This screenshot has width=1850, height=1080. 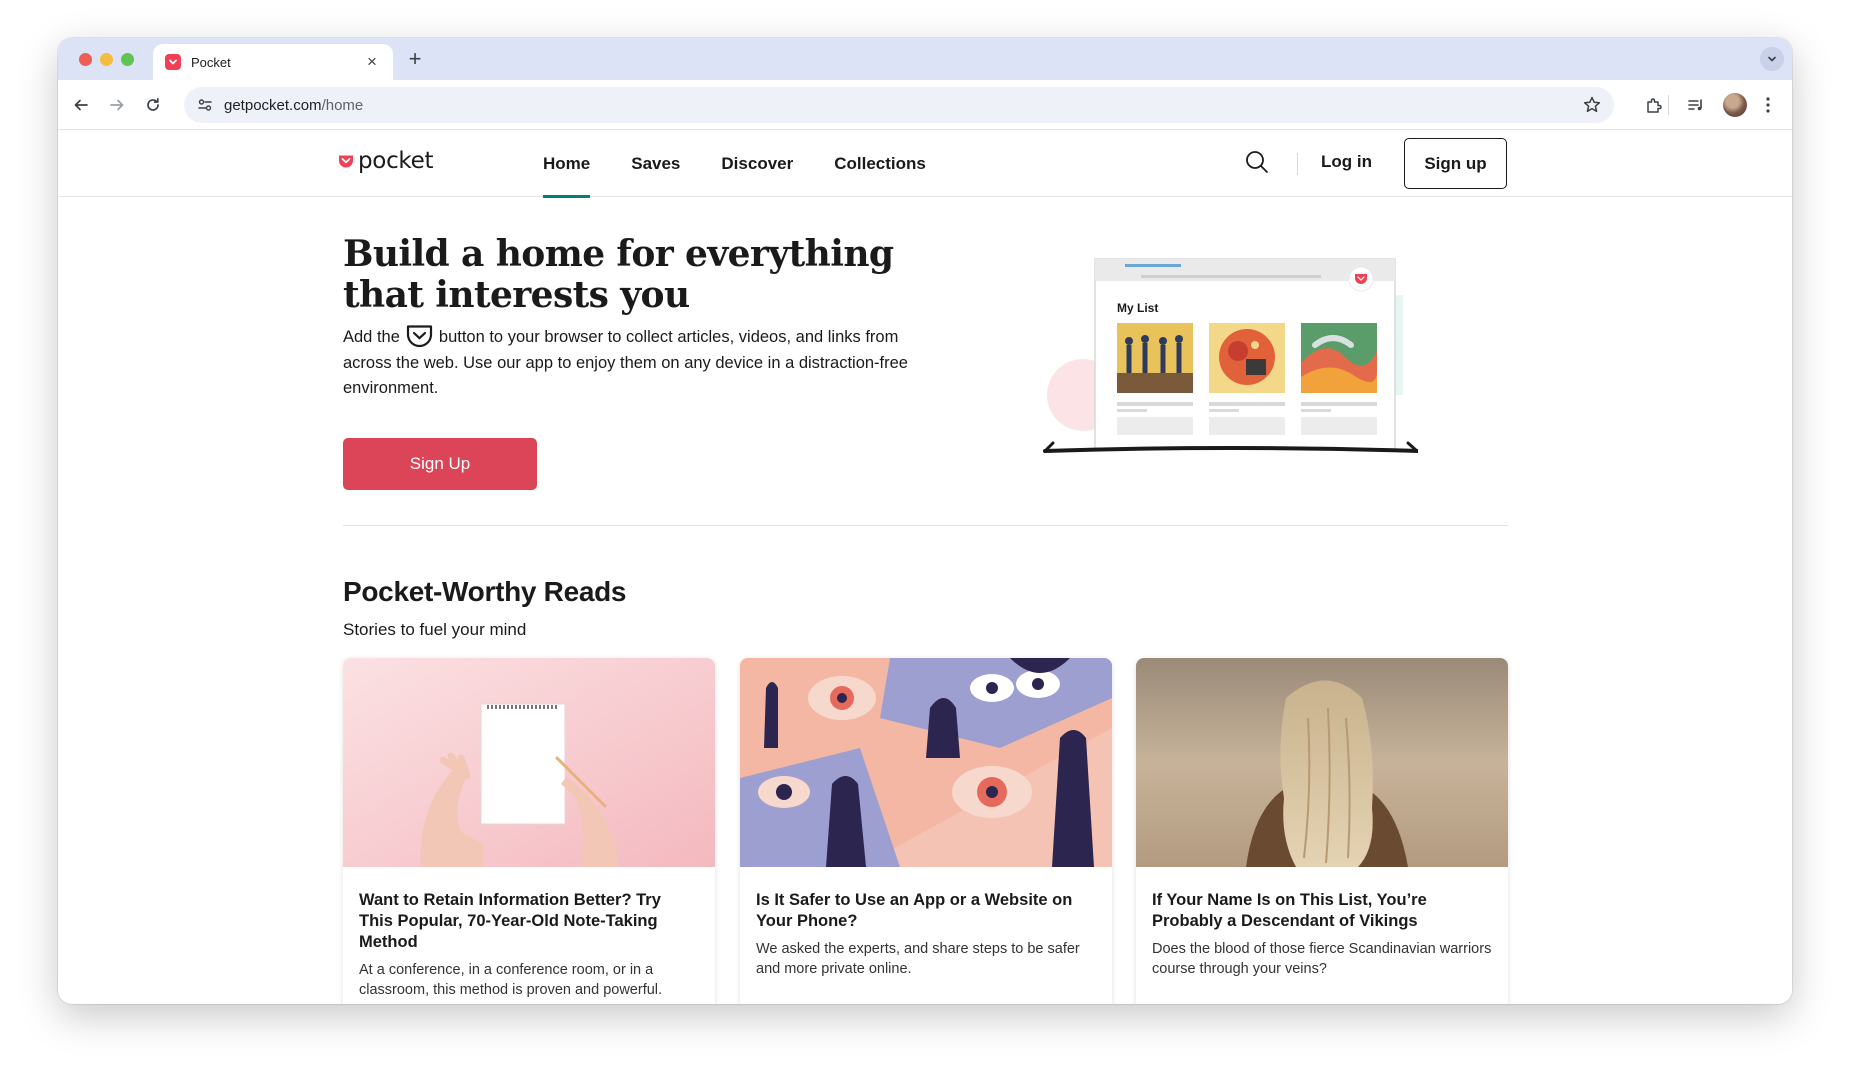 I want to click on pocket-logo: pocket, so click(x=385, y=161).